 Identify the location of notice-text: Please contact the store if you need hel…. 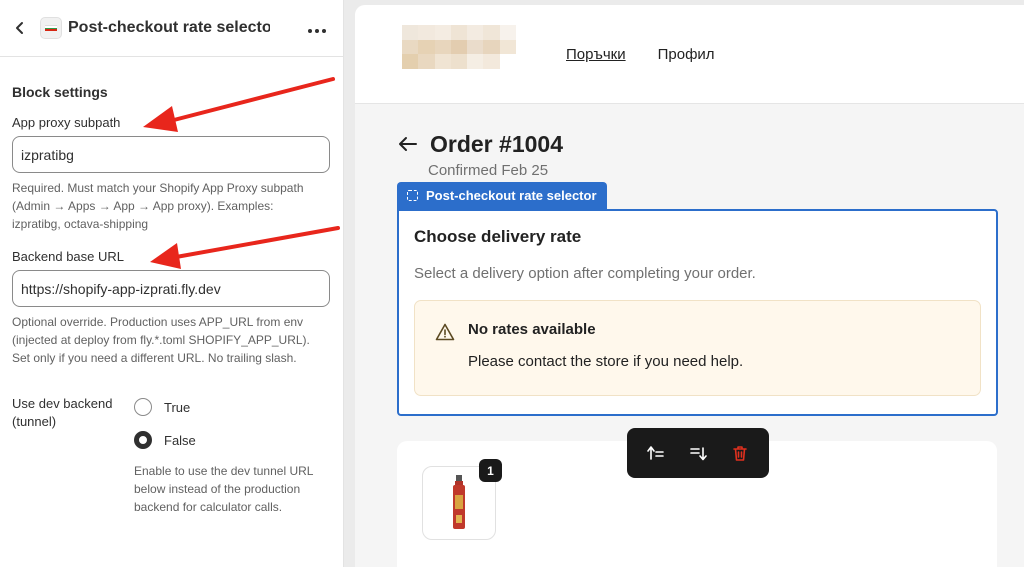
(606, 361).